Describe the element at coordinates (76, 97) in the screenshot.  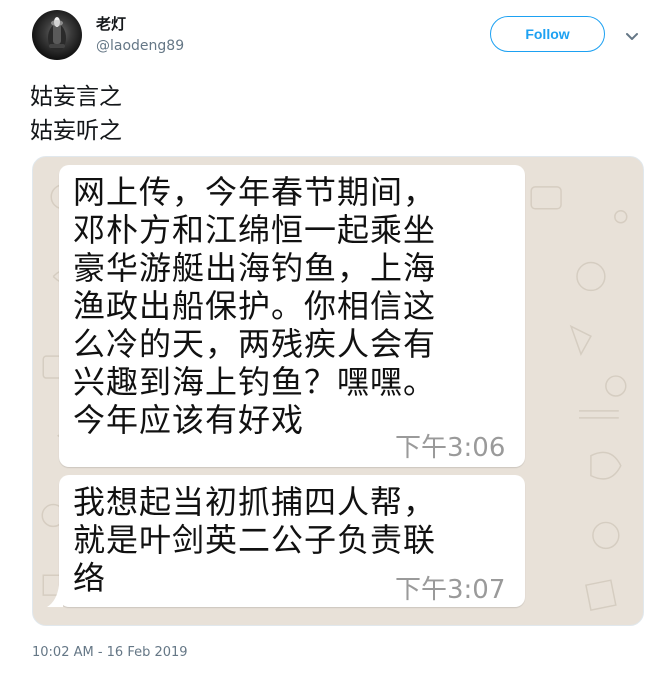
I see `tweet-line: 姑妄言之` at that location.